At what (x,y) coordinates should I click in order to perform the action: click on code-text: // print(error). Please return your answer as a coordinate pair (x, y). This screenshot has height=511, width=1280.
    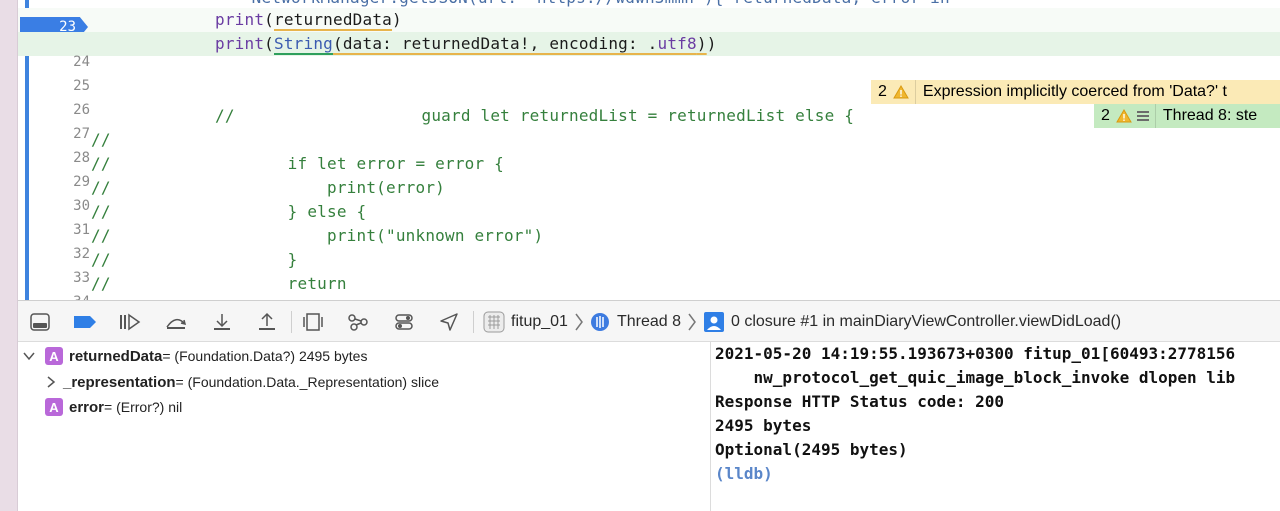
    Looking at the image, I should click on (268, 187).